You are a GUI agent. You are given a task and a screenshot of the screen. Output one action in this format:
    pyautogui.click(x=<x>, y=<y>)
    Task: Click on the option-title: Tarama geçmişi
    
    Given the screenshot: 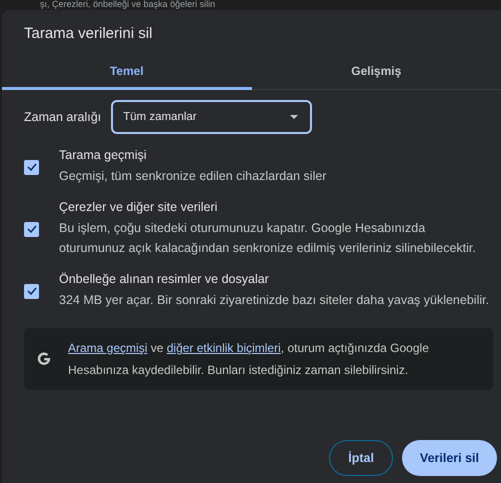 What is the action you would take?
    pyautogui.click(x=103, y=155)
    